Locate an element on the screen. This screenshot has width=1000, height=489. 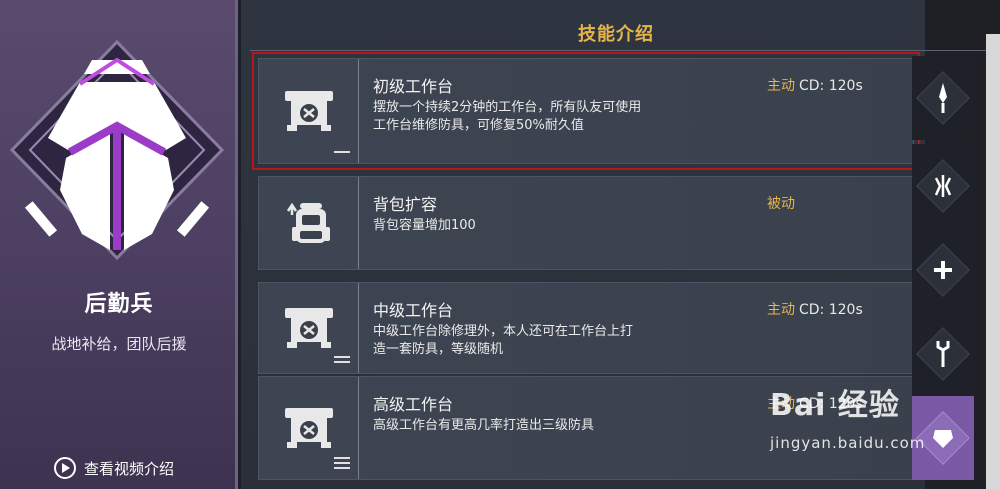
class-description: 战地补给，团队后援 is located at coordinates (119, 344).